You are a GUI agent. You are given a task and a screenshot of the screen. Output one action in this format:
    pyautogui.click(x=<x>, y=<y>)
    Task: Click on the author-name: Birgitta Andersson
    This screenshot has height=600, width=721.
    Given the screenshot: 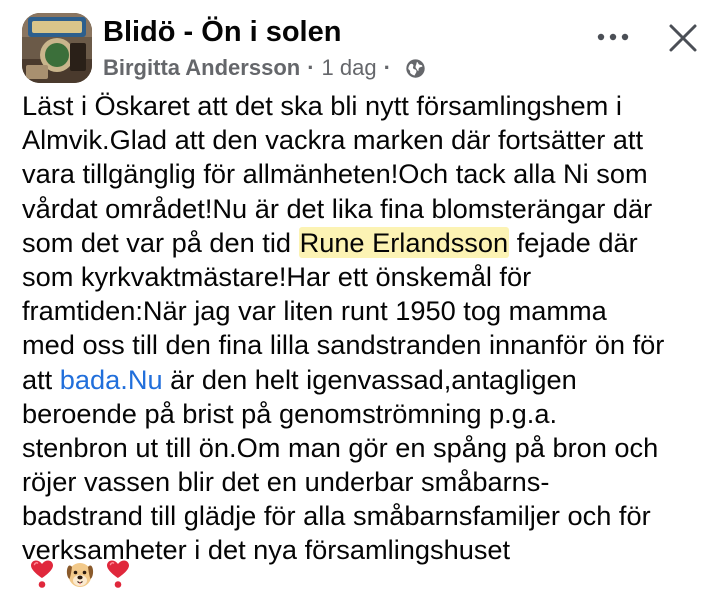 What is the action you would take?
    pyautogui.click(x=201, y=68)
    